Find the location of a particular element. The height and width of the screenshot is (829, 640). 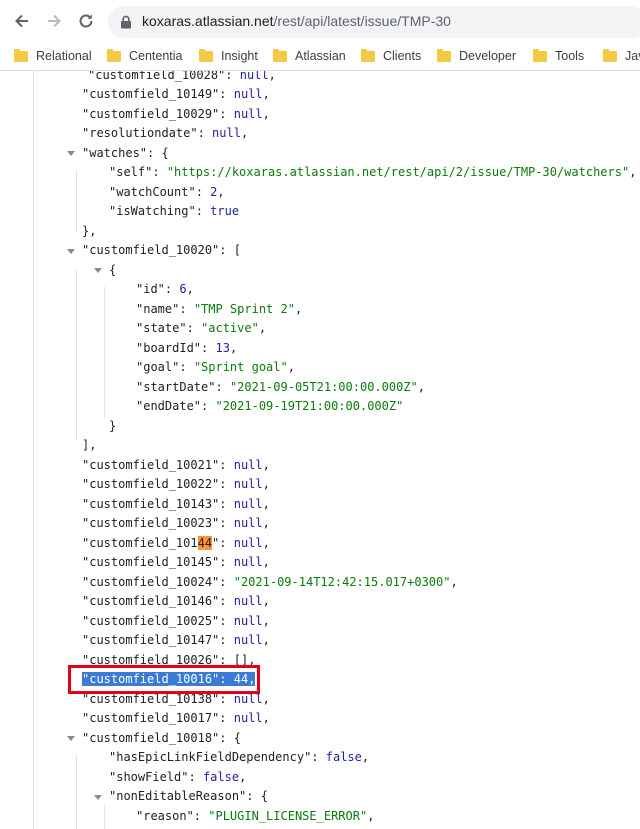

json-key: "customfield_10143" is located at coordinates (151, 504).